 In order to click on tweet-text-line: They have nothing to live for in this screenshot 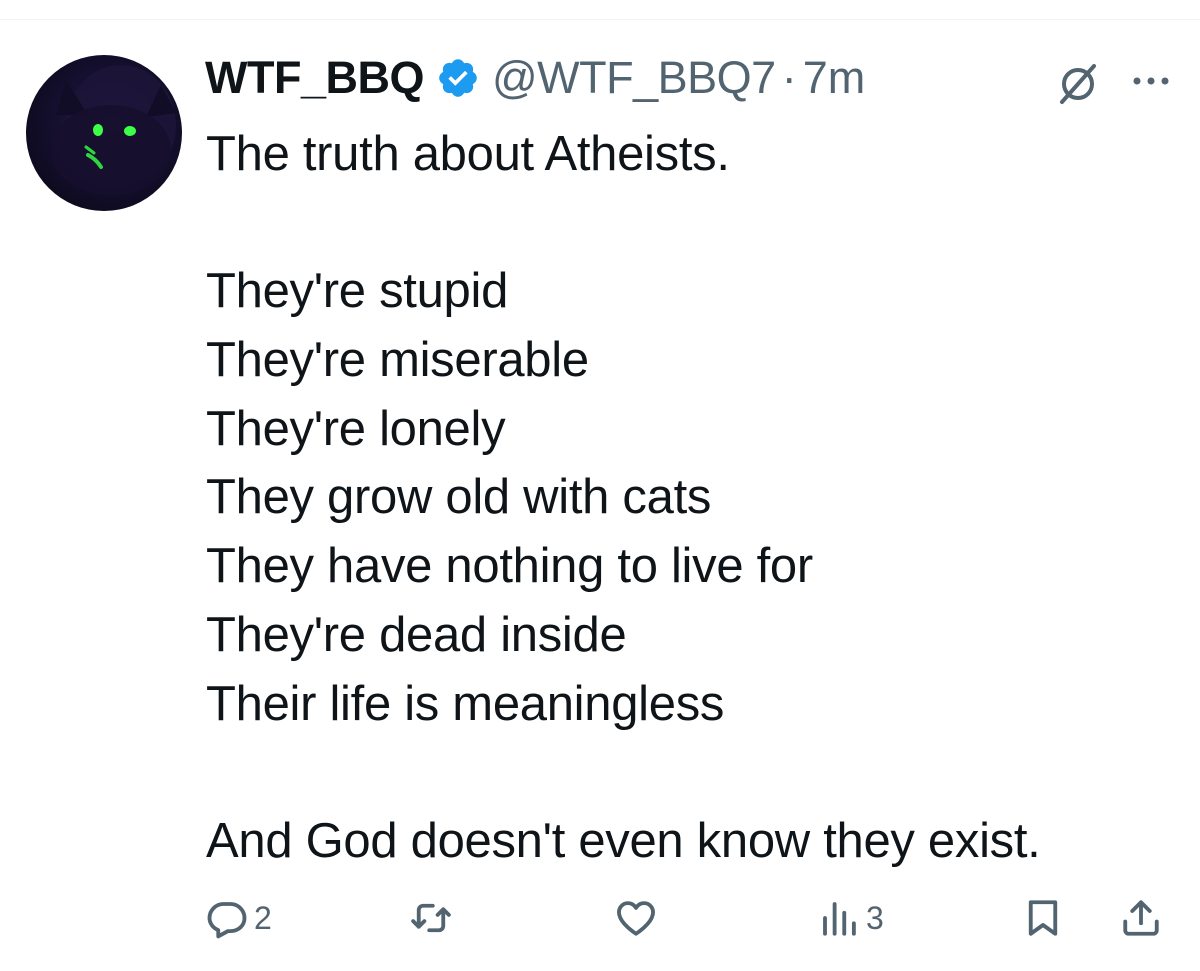, I will do `click(509, 566)`.